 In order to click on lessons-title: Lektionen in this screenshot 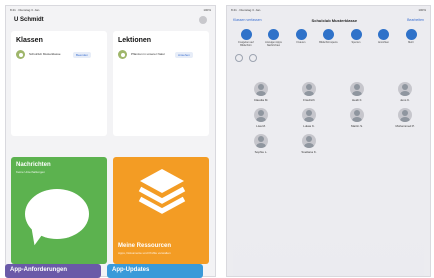, I will do `click(135, 40)`.